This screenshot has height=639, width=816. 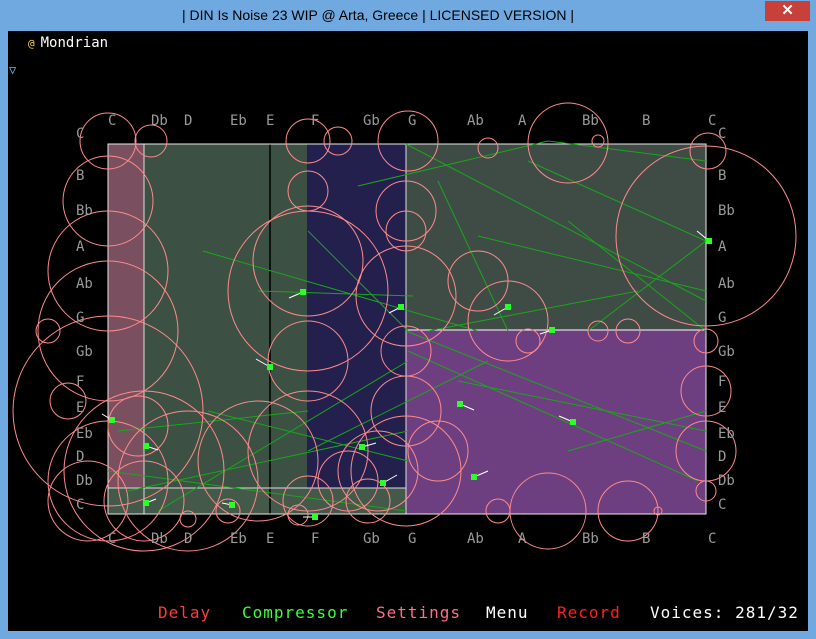 What do you see at coordinates (315, 121) in the screenshot?
I see `note-label-top: F` at bounding box center [315, 121].